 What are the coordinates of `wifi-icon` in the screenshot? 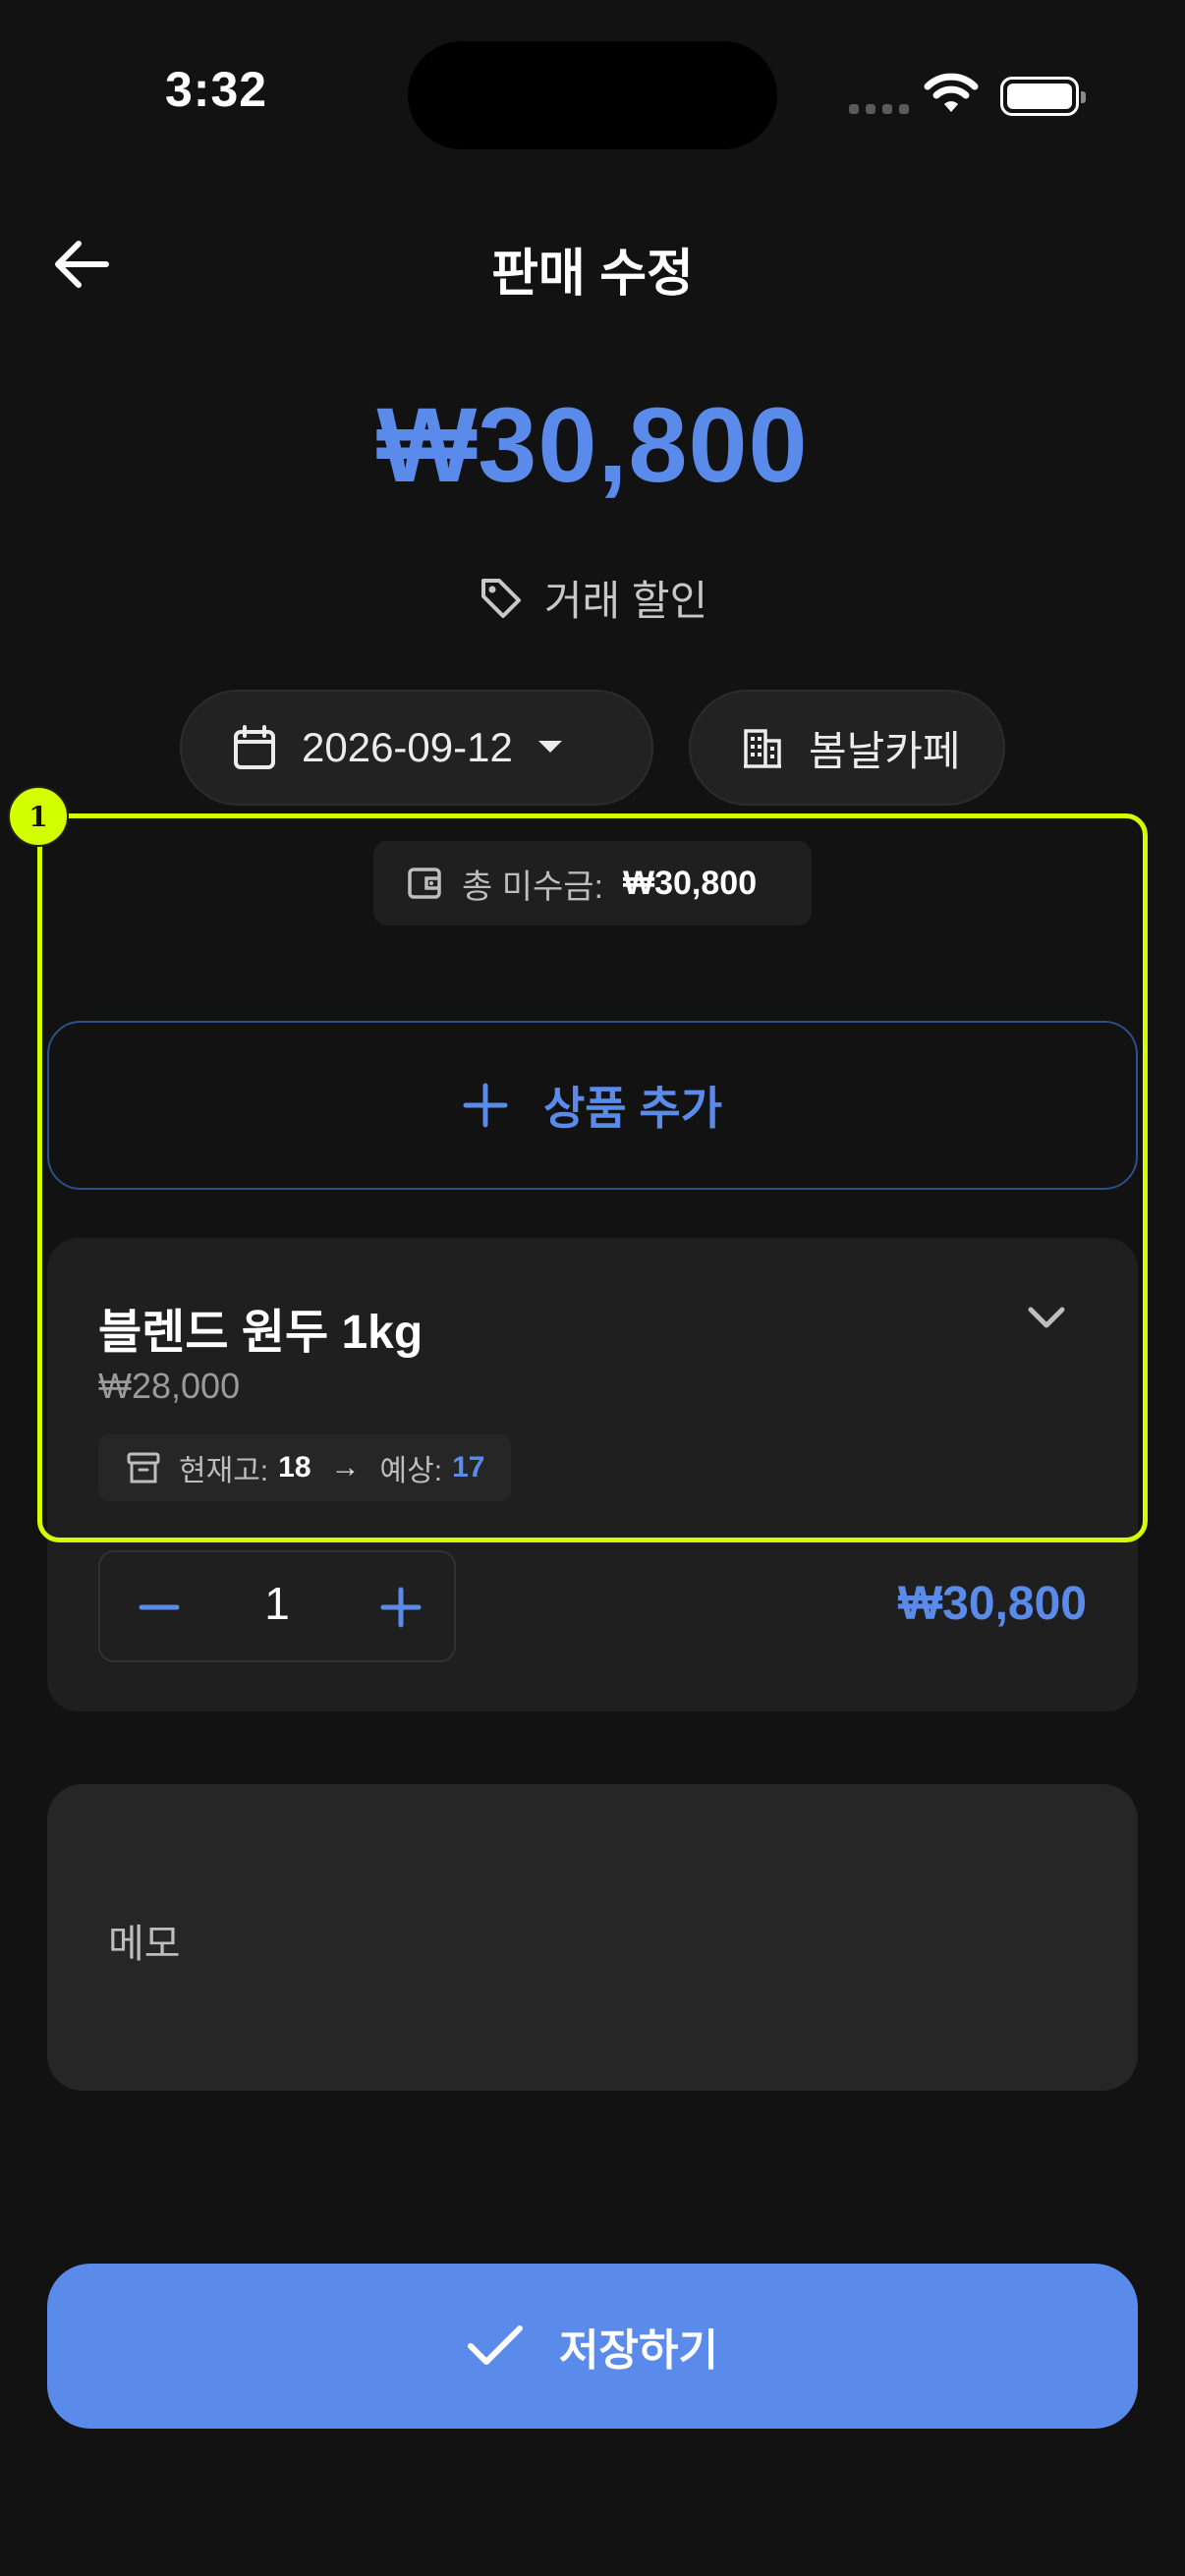 It's located at (952, 92).